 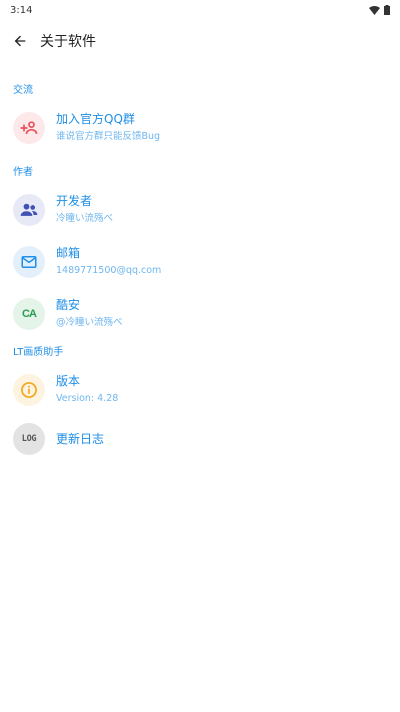 What do you see at coordinates (89, 322) in the screenshot?
I see `coolapk-subtitle: @冷瞳い流殇べ` at bounding box center [89, 322].